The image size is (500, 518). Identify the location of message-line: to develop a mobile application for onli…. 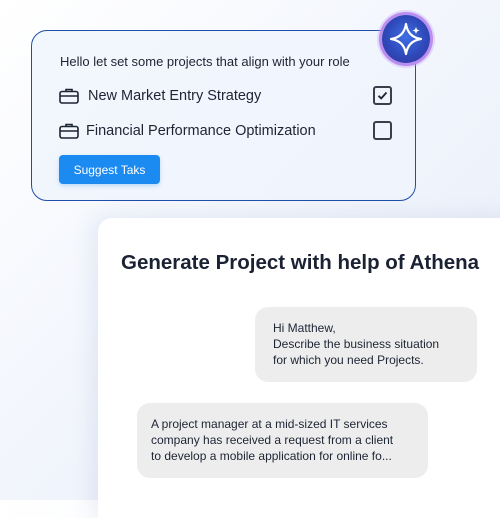
(271, 456).